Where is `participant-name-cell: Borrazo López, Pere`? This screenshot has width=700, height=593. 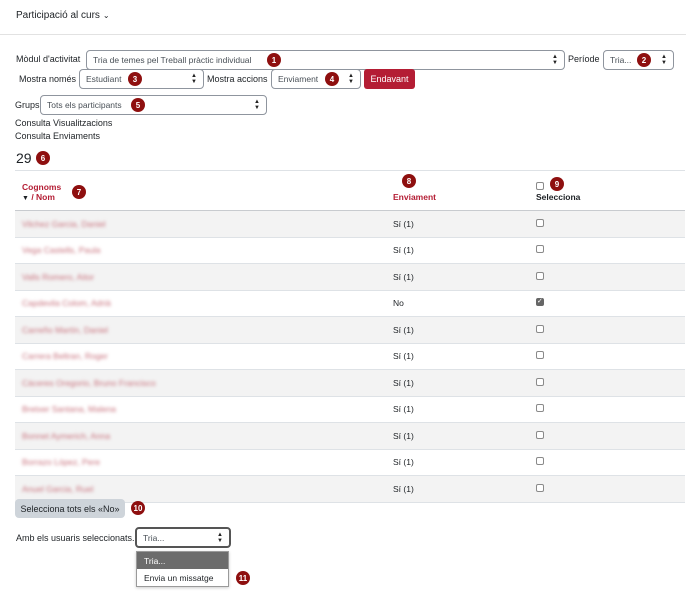 participant-name-cell: Borrazo López, Pere is located at coordinates (200, 462).